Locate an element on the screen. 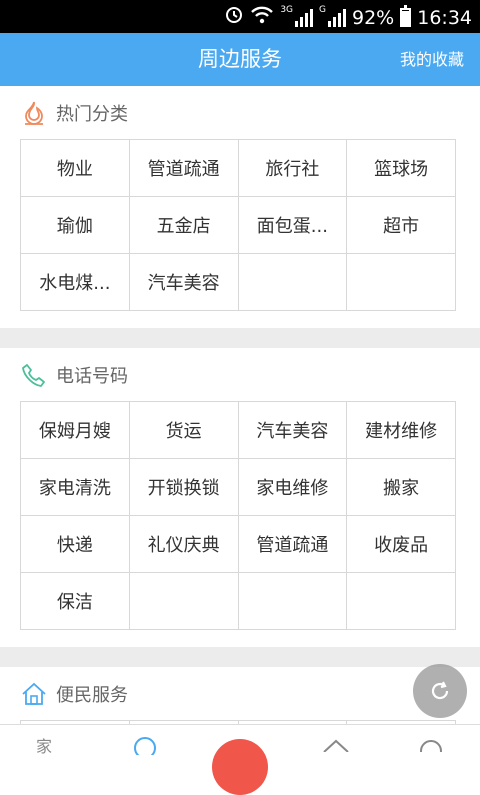 The height and width of the screenshot is (795, 480). section-title: 电话号码 is located at coordinates (92, 376).